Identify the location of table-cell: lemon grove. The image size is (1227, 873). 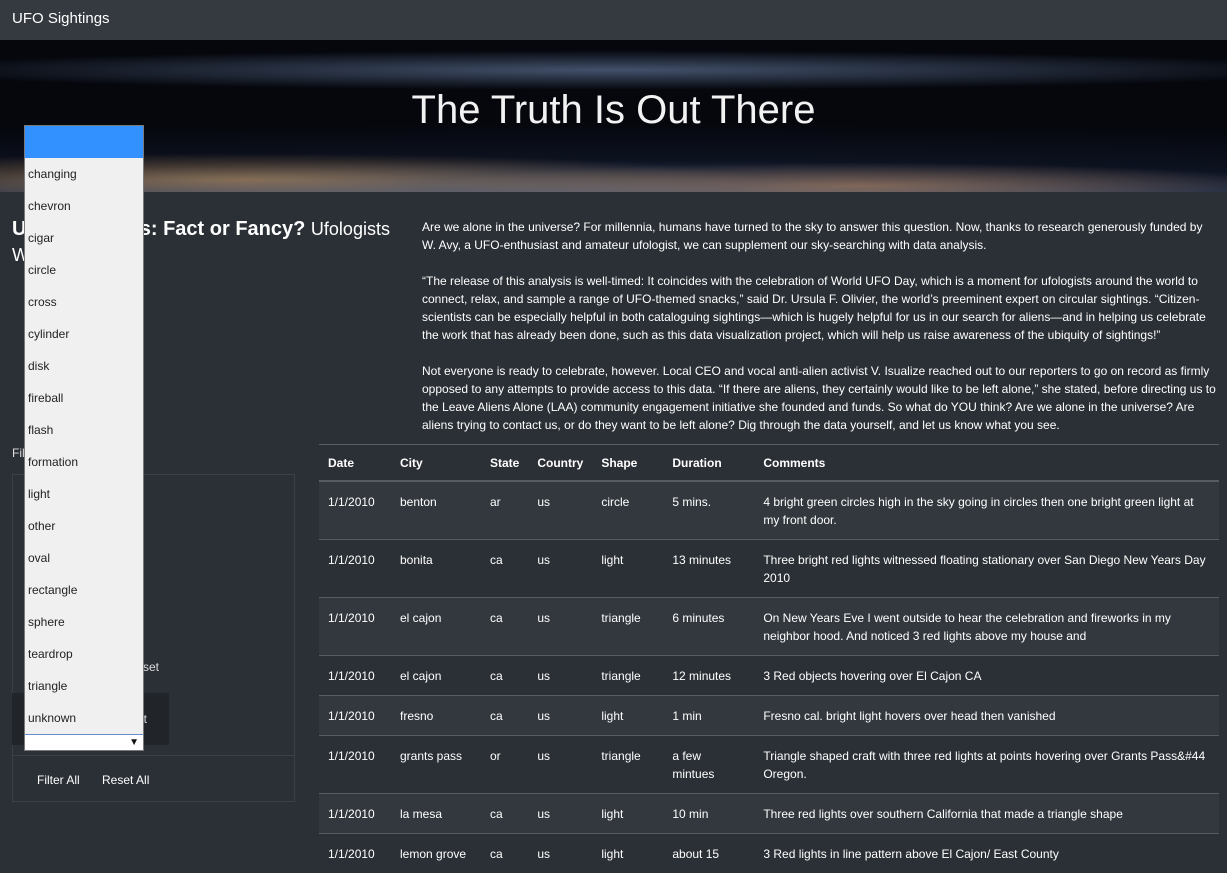
(436, 853).